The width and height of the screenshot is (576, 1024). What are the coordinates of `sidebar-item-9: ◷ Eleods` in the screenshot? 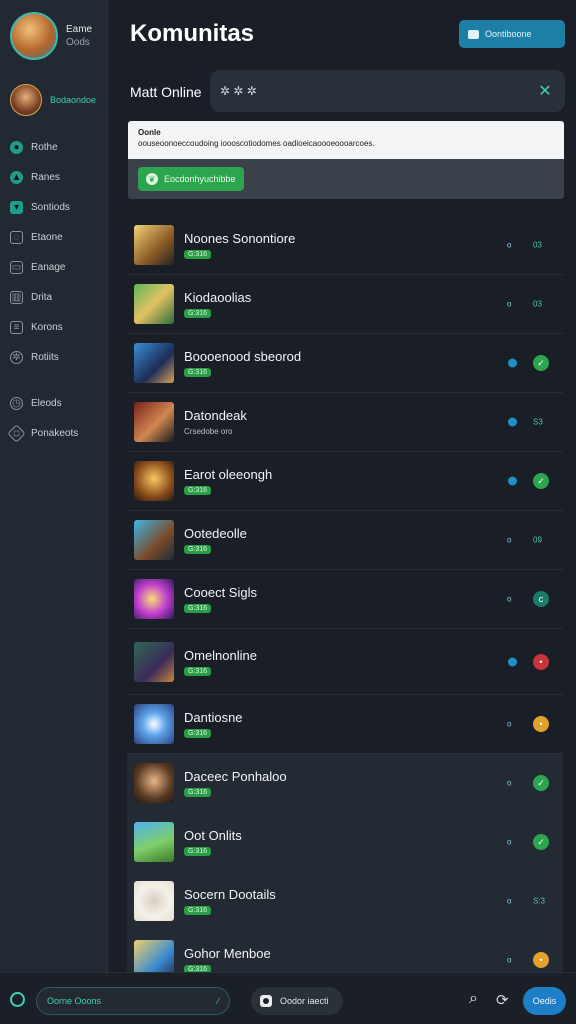 It's located at (56, 403).